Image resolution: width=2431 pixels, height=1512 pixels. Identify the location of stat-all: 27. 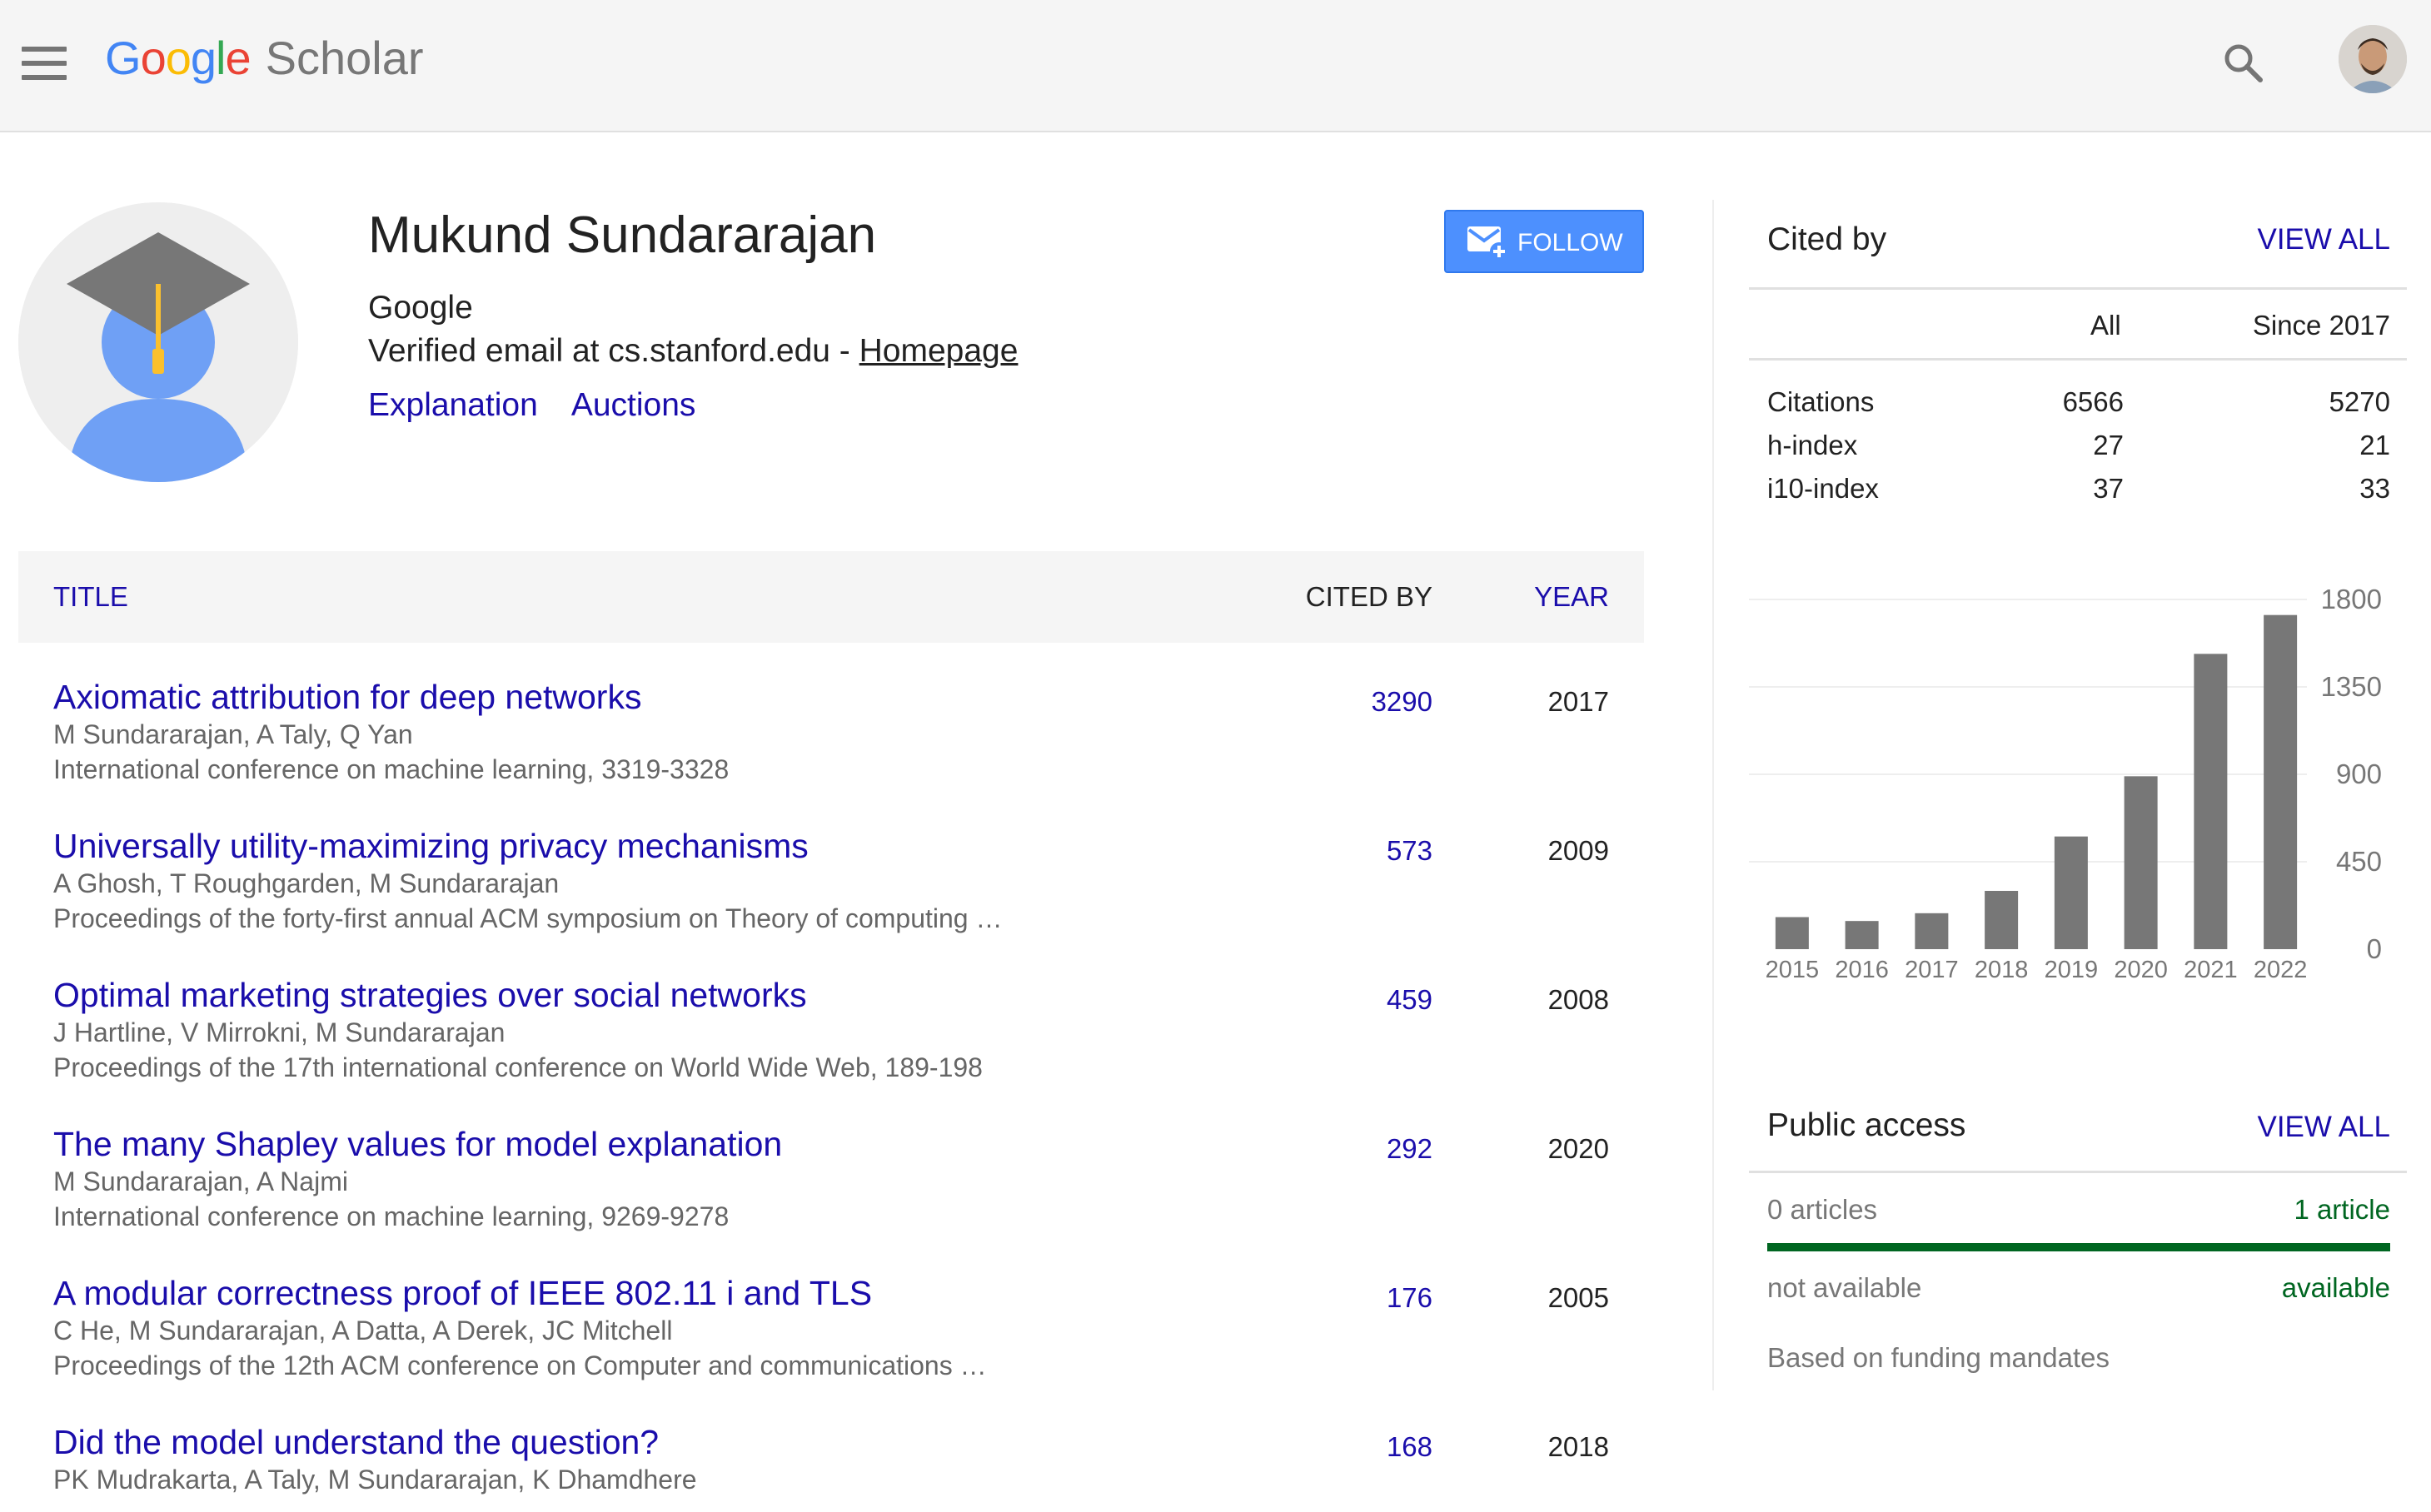
(2108, 445).